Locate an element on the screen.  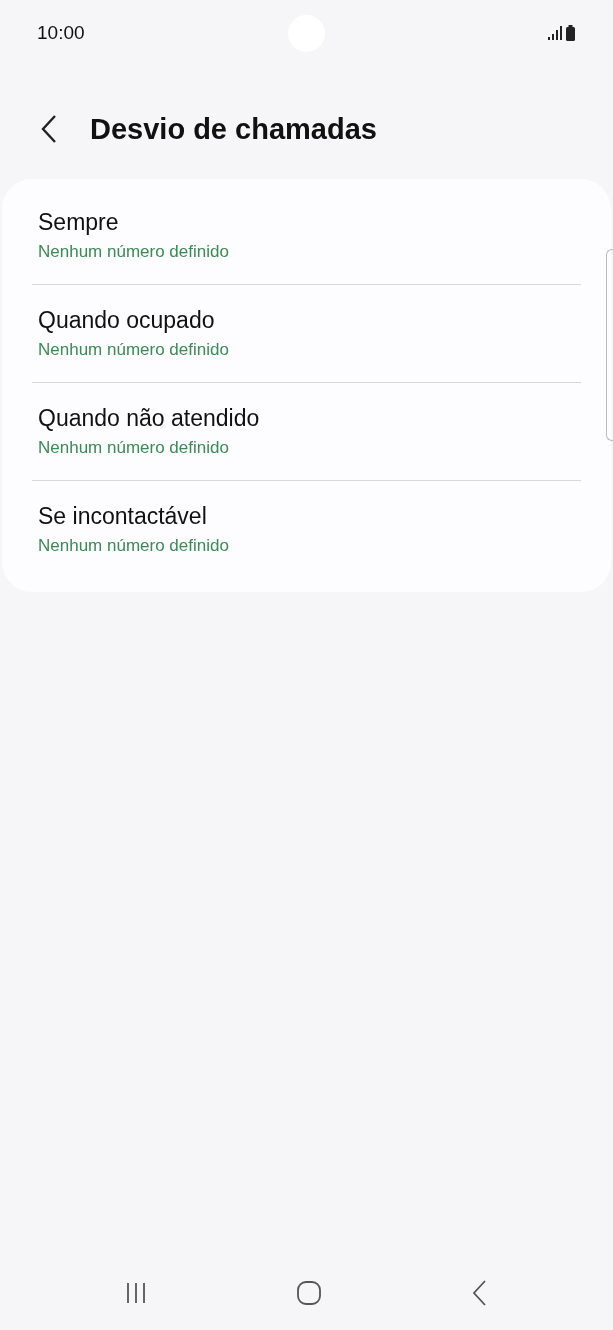
list-item: Sempre Nenhum número definido is located at coordinates (306, 236).